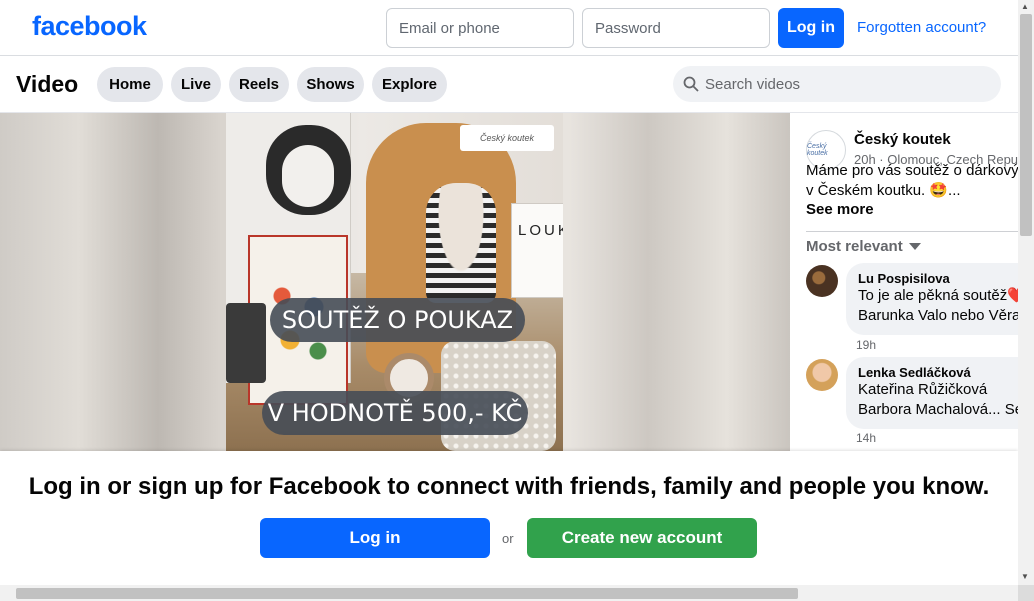 The width and height of the screenshot is (1034, 601). What do you see at coordinates (938, 315) in the screenshot?
I see `comment-text-line: Barunka Valo nebo Věra` at bounding box center [938, 315].